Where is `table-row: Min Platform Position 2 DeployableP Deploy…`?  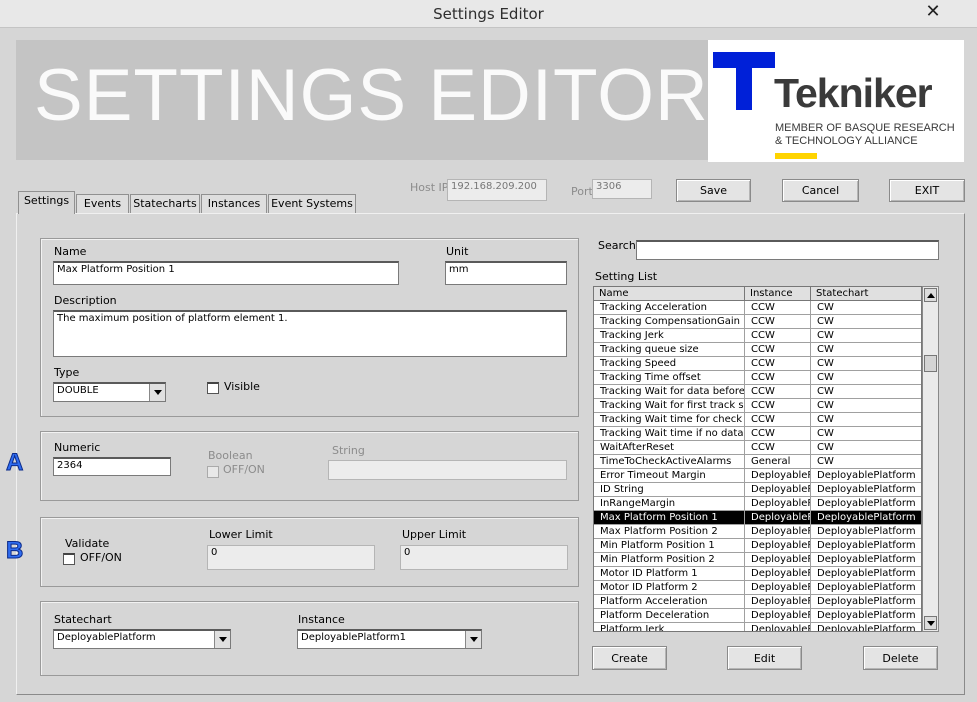
table-row: Min Platform Position 2 DeployableP Deploy… is located at coordinates (757, 560).